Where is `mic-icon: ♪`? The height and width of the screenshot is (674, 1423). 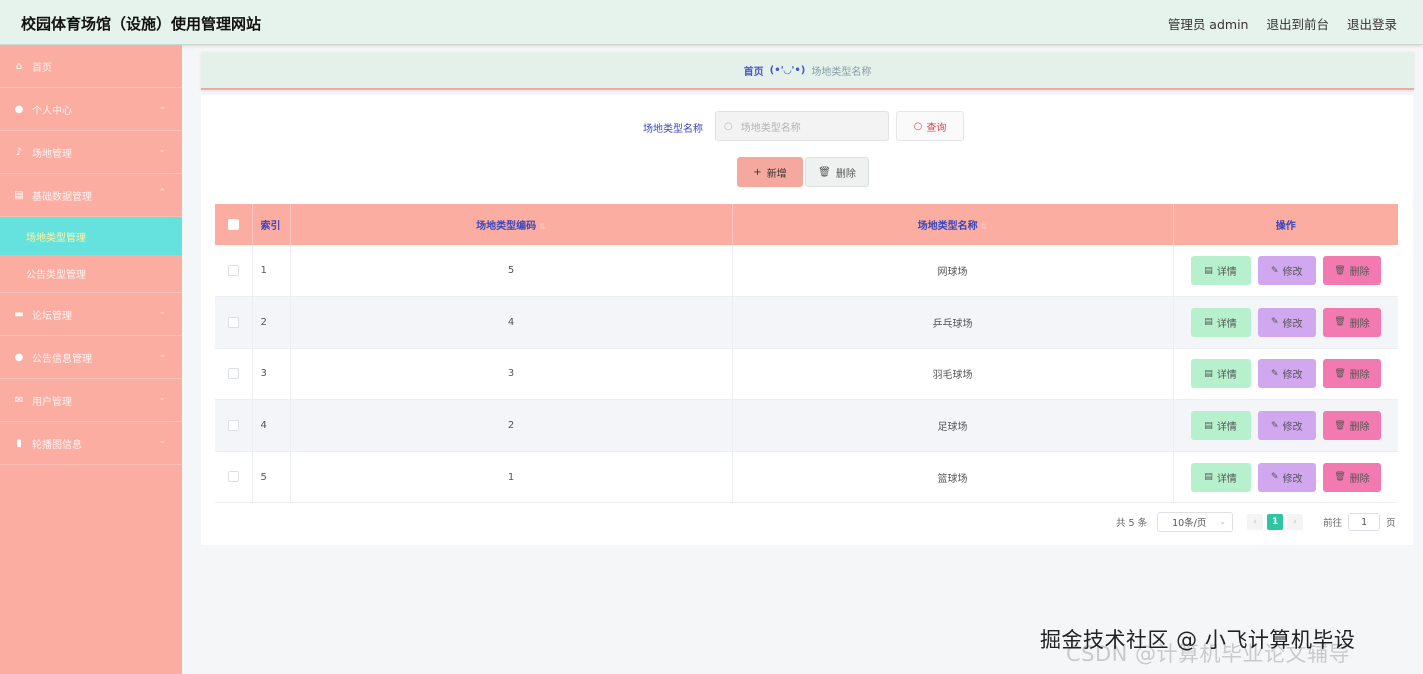 mic-icon: ♪ is located at coordinates (19, 152).